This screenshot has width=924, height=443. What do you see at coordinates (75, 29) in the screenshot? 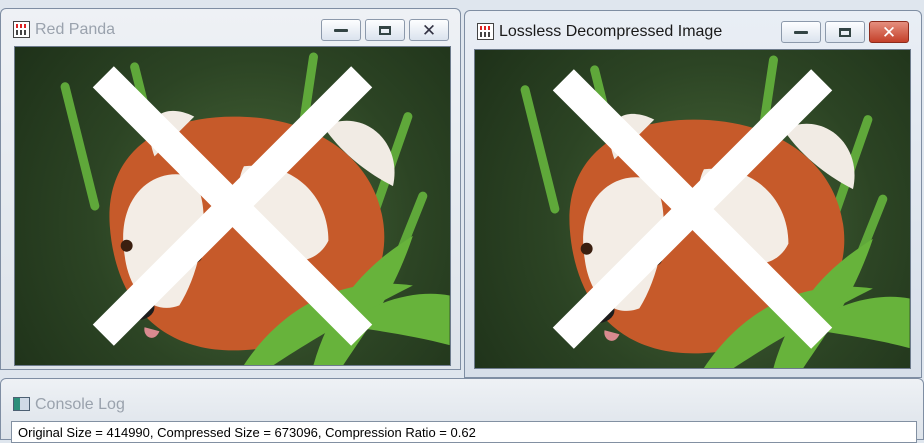
I see `window-title: Red Panda` at bounding box center [75, 29].